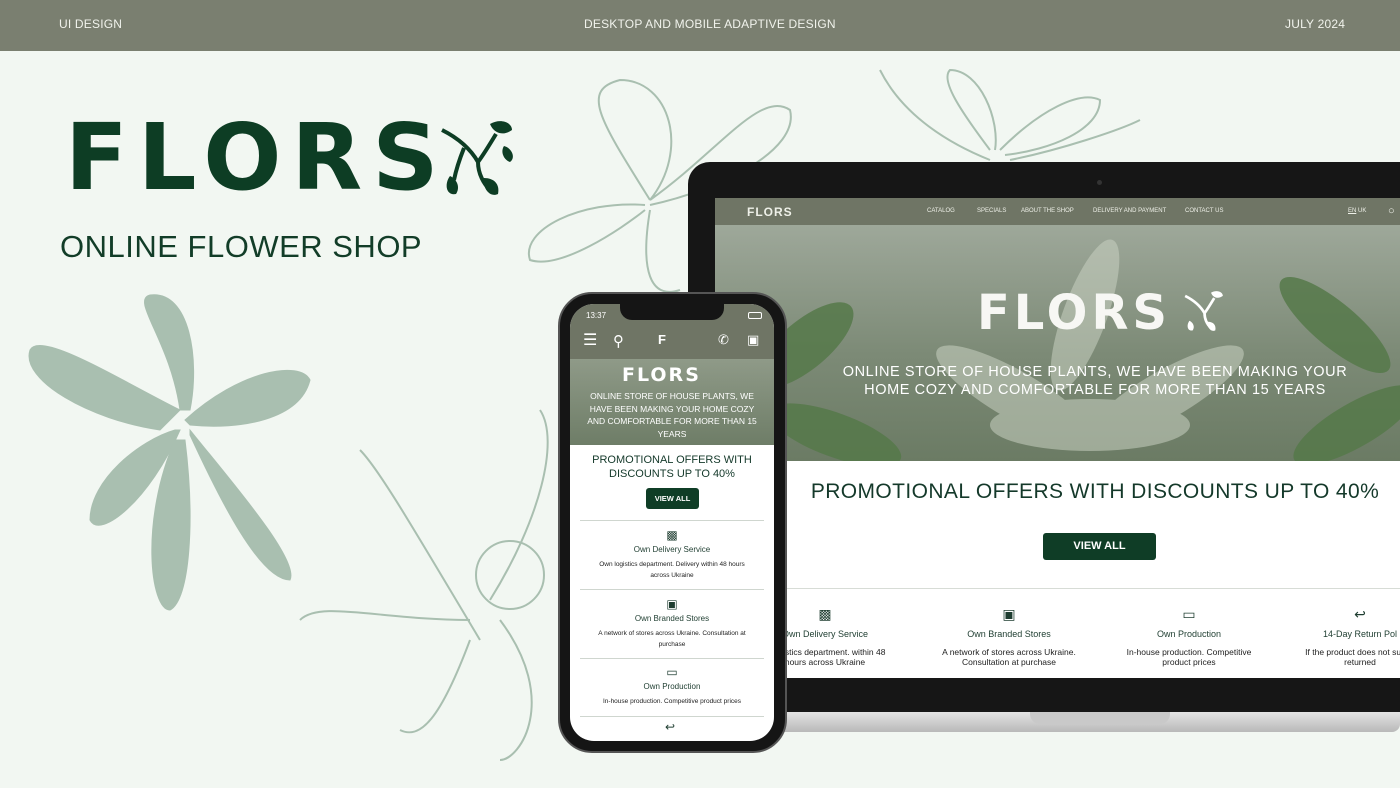 The image size is (1400, 788). Describe the element at coordinates (672, 331) in the screenshot. I see `mobile-header: 13:37 ☰ ⚲ F ✆ ▣` at that location.